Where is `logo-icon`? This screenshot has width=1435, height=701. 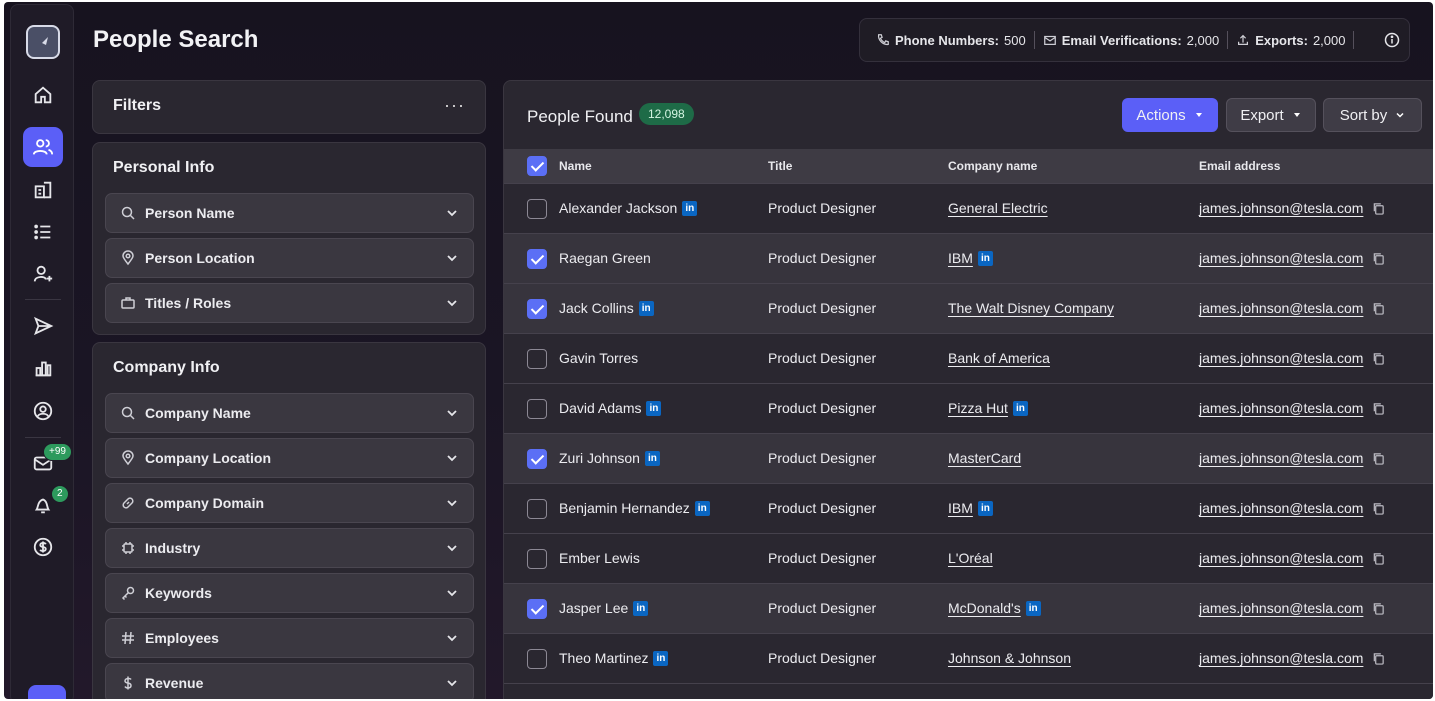
logo-icon is located at coordinates (43, 42).